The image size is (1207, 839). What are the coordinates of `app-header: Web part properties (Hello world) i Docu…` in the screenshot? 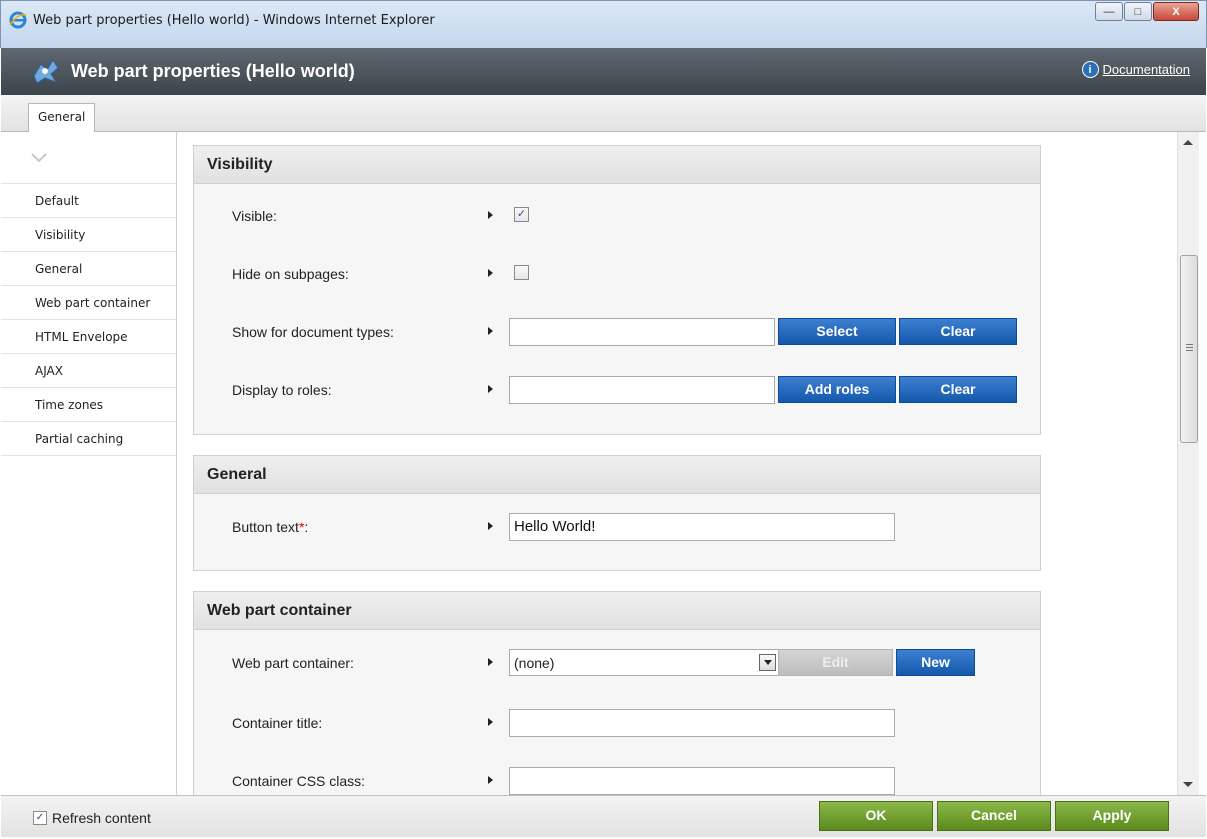 It's located at (603, 71).